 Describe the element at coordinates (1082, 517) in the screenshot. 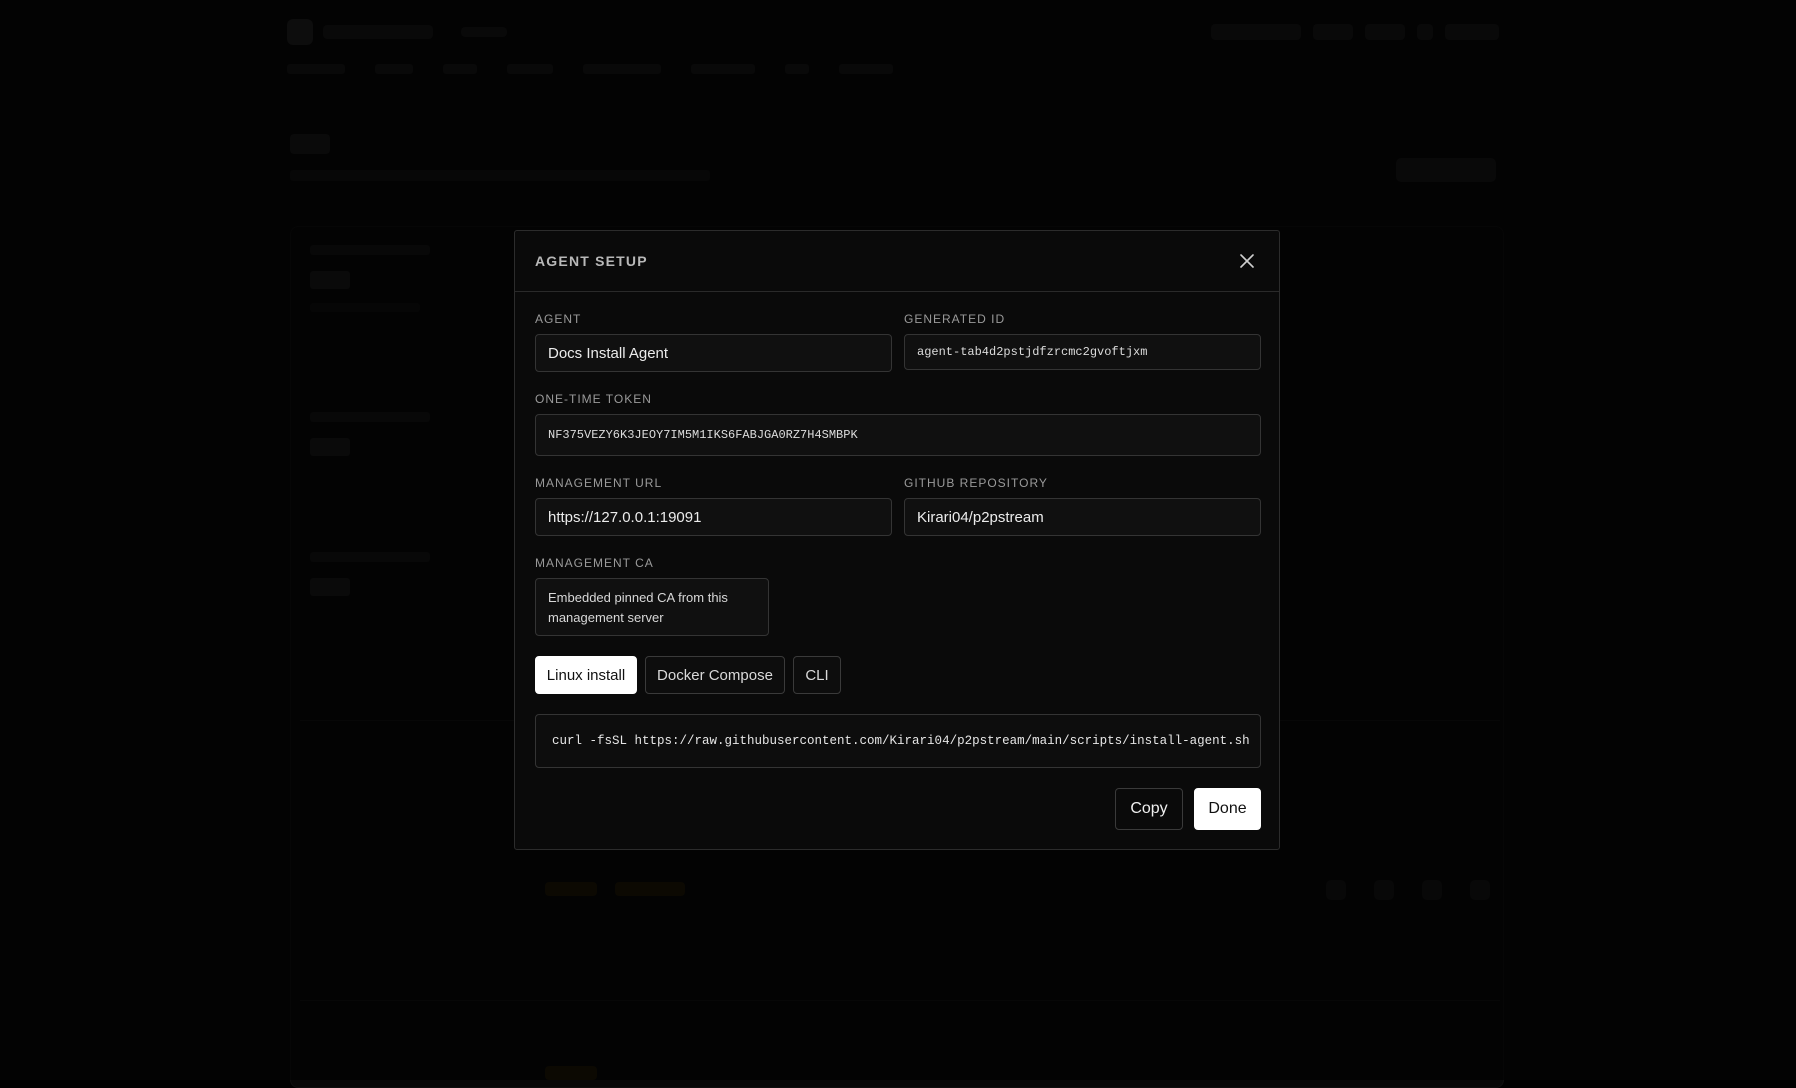

I see `github-repository-field: Kirari04/p2pstream` at that location.